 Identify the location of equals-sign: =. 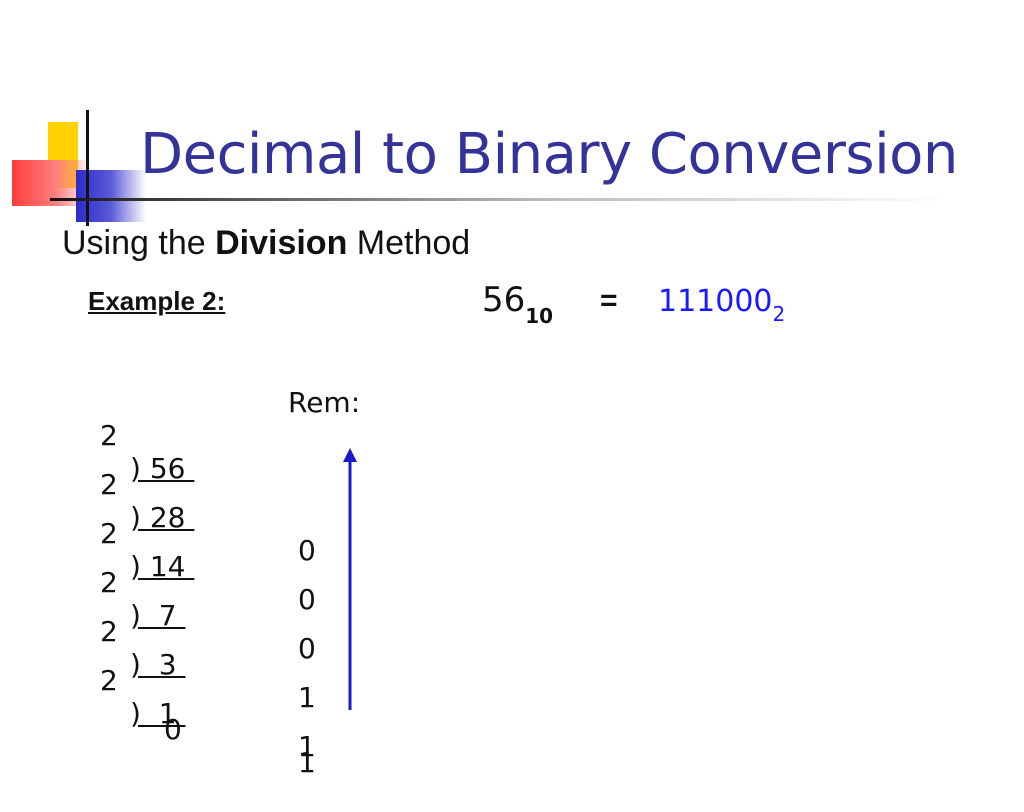
(609, 300).